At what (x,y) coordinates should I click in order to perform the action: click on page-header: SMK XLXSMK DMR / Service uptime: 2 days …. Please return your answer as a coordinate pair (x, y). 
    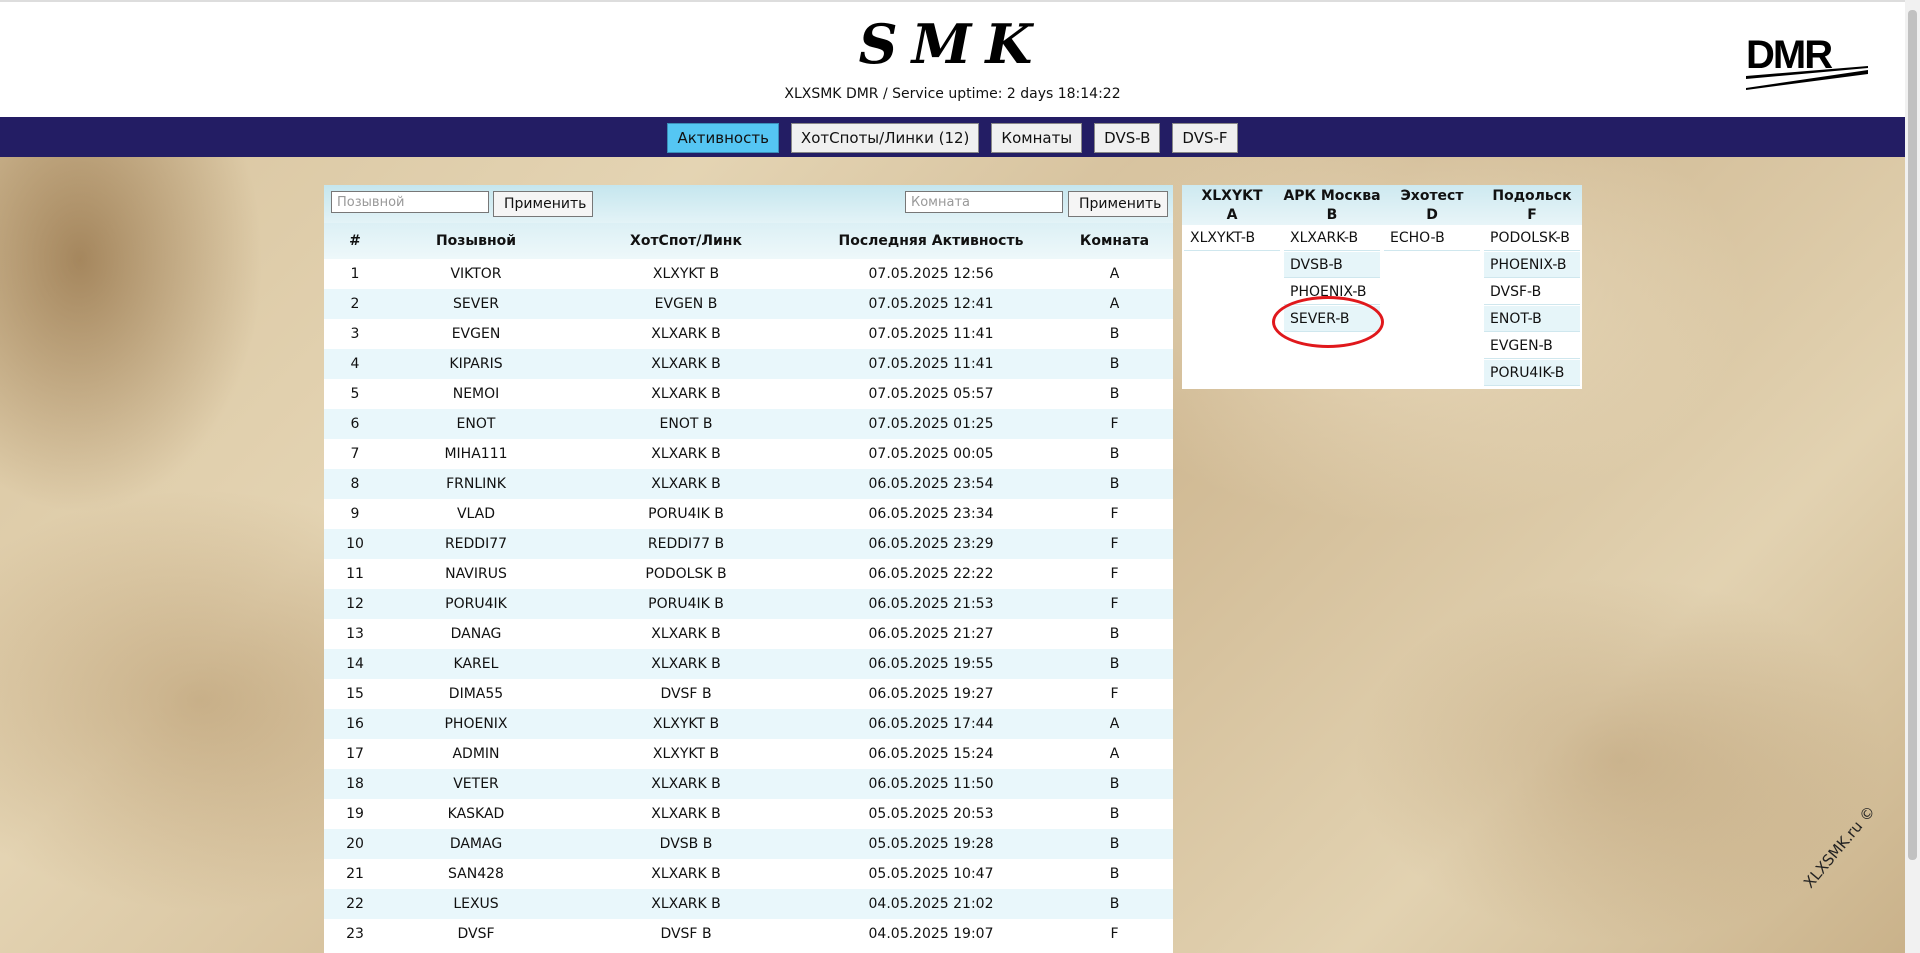
    Looking at the image, I should click on (952, 58).